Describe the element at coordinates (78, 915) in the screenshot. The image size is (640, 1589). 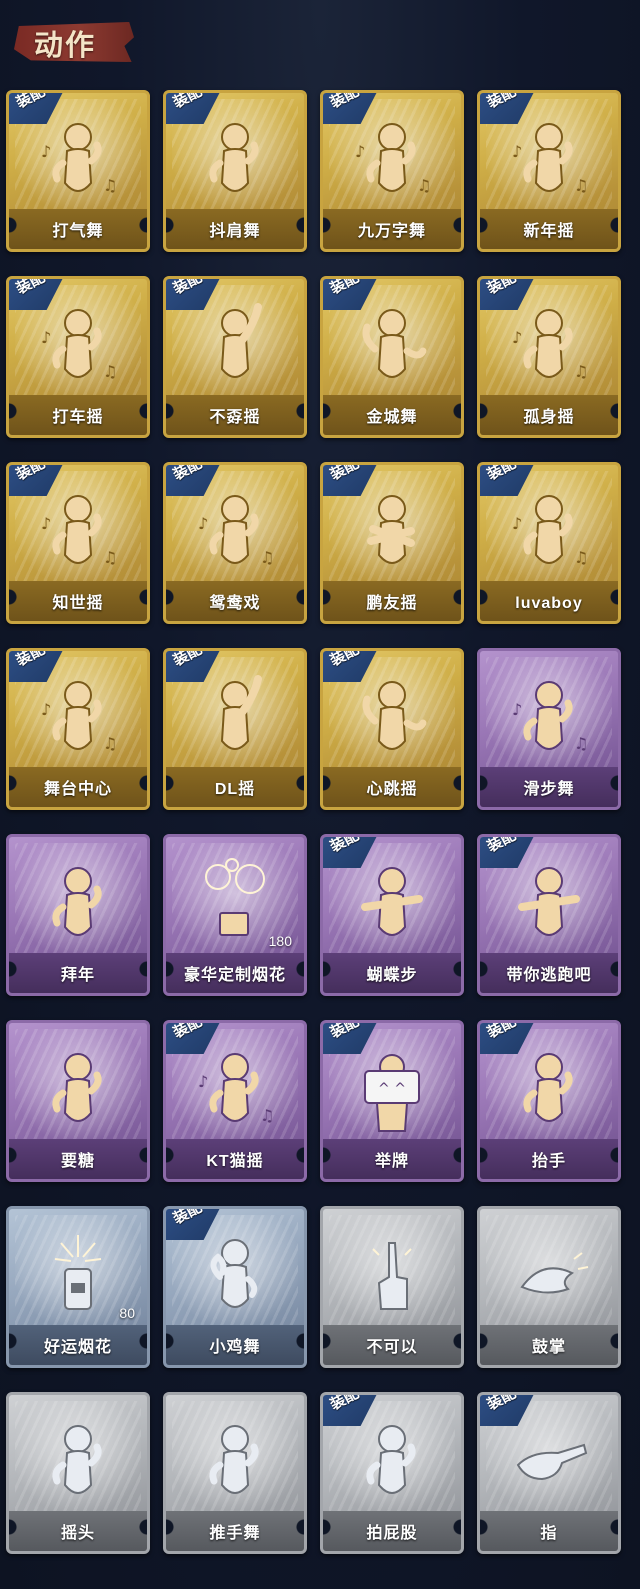
I see `action-card: 拜年` at that location.